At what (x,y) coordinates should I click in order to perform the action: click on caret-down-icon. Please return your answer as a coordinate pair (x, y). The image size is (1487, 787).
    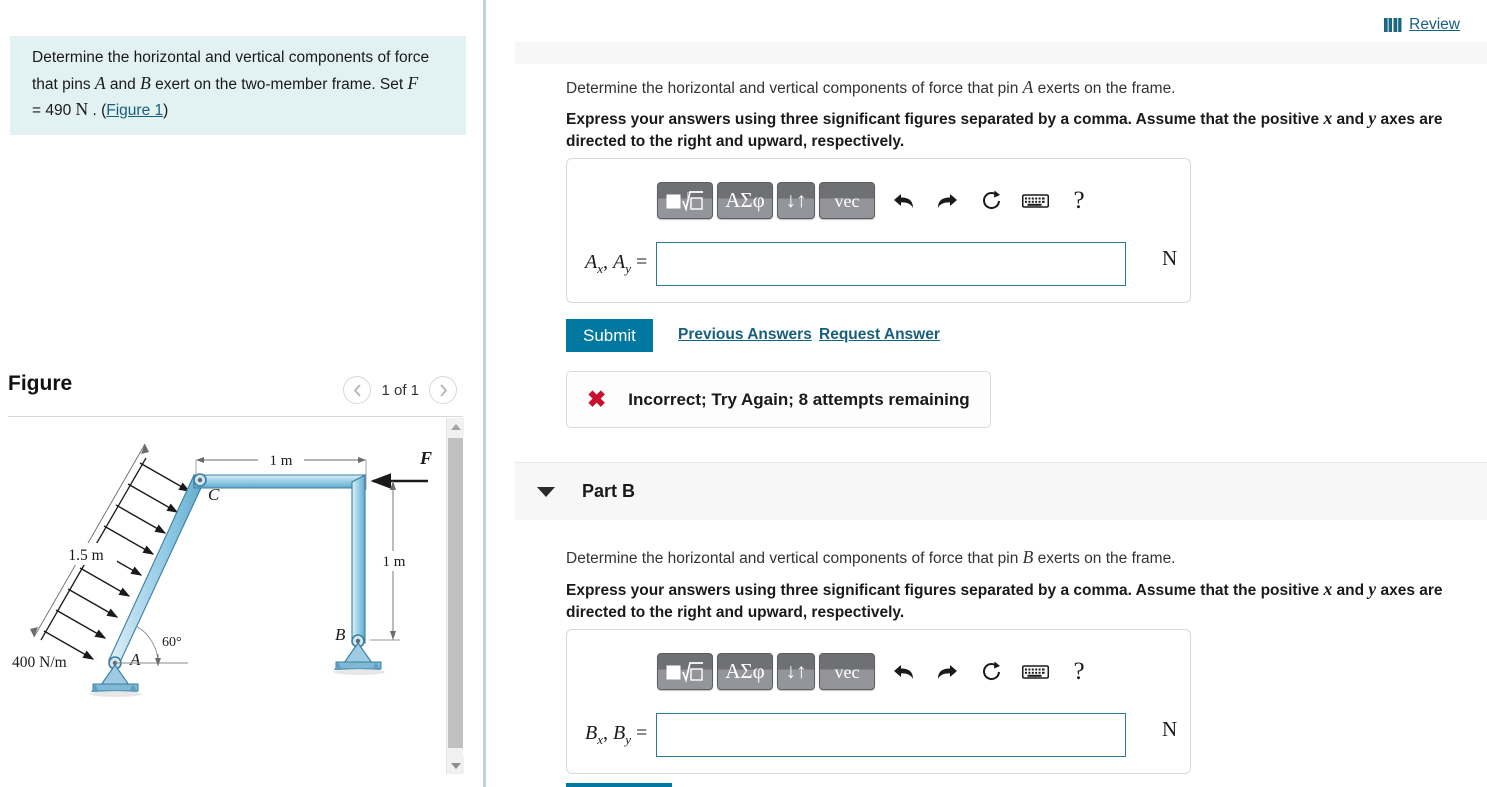
    Looking at the image, I should click on (546, 491).